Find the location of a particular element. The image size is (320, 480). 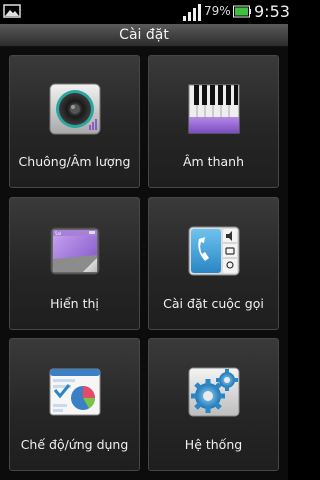

phone-call-icon is located at coordinates (214, 251).